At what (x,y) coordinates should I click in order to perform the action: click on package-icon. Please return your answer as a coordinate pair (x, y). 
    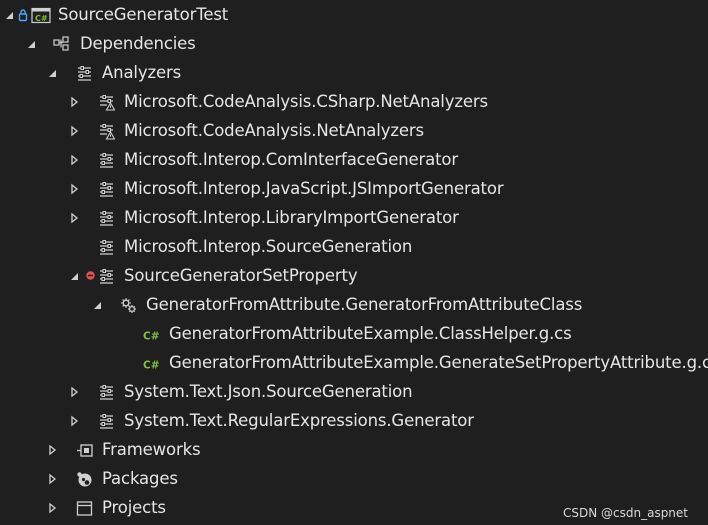
    Looking at the image, I should click on (84, 479).